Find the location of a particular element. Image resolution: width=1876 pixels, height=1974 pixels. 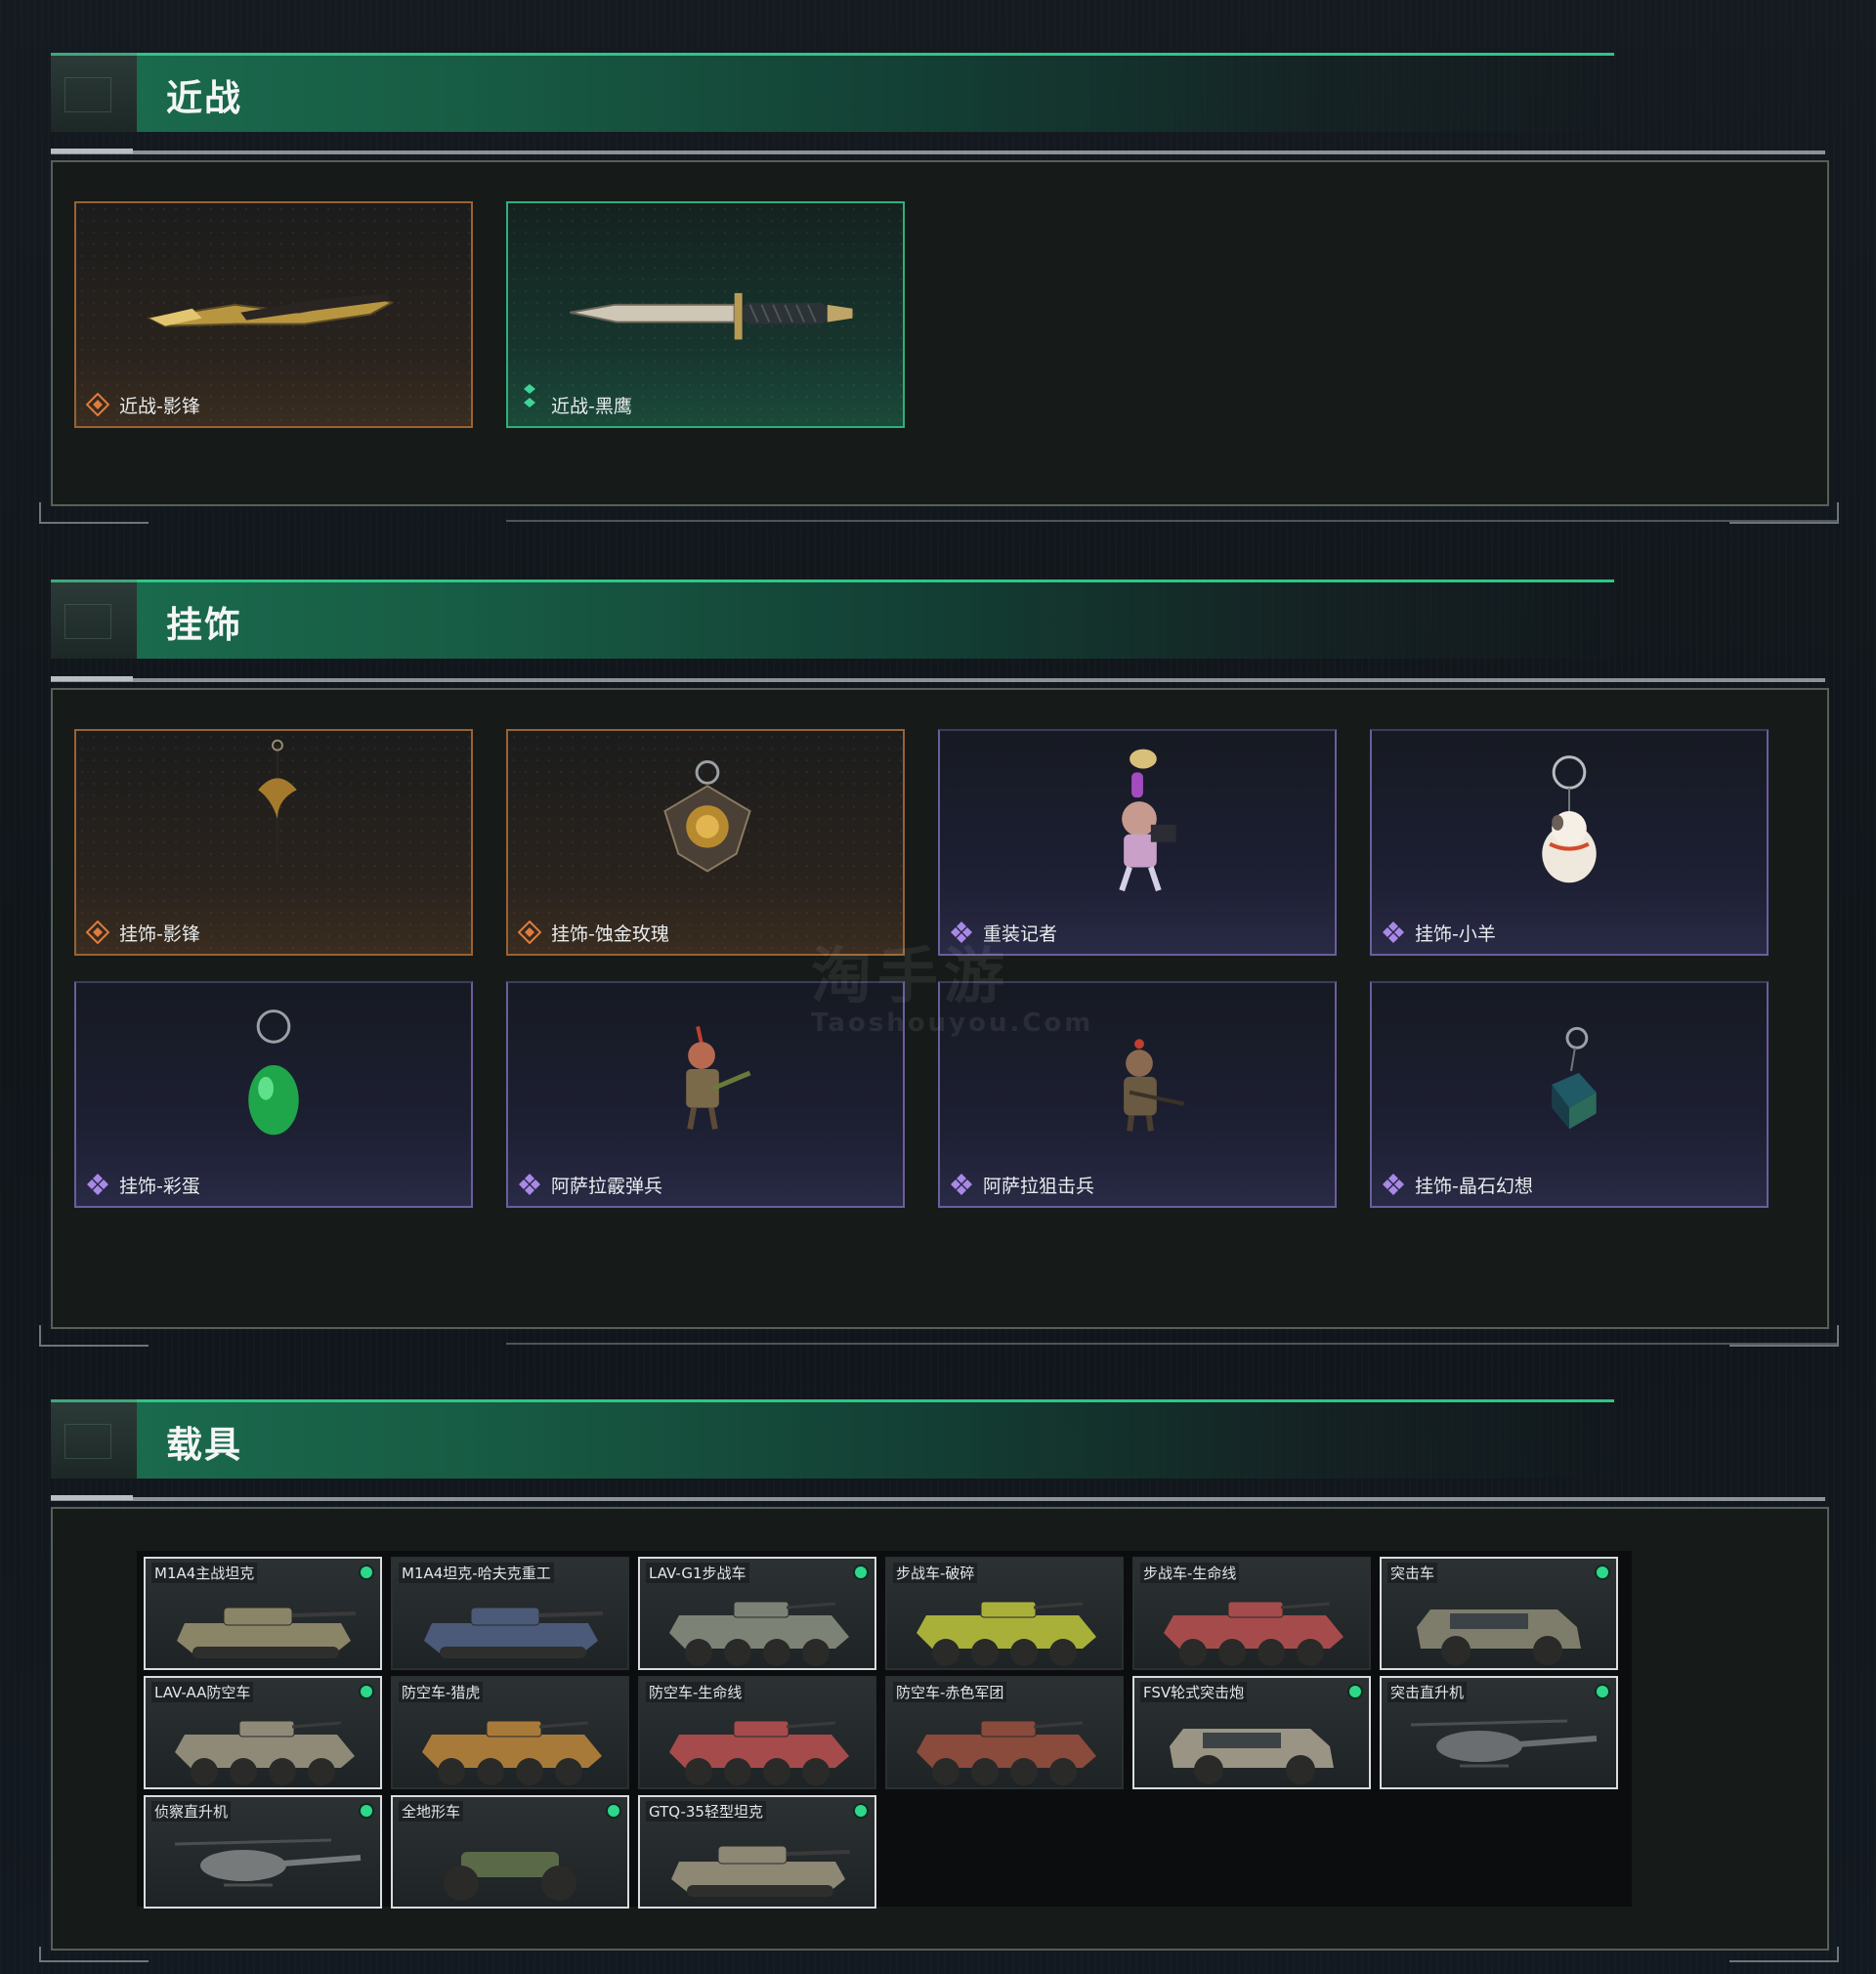

vehicle-card: M1A4坦克-哈夫克重工 is located at coordinates (510, 1613).